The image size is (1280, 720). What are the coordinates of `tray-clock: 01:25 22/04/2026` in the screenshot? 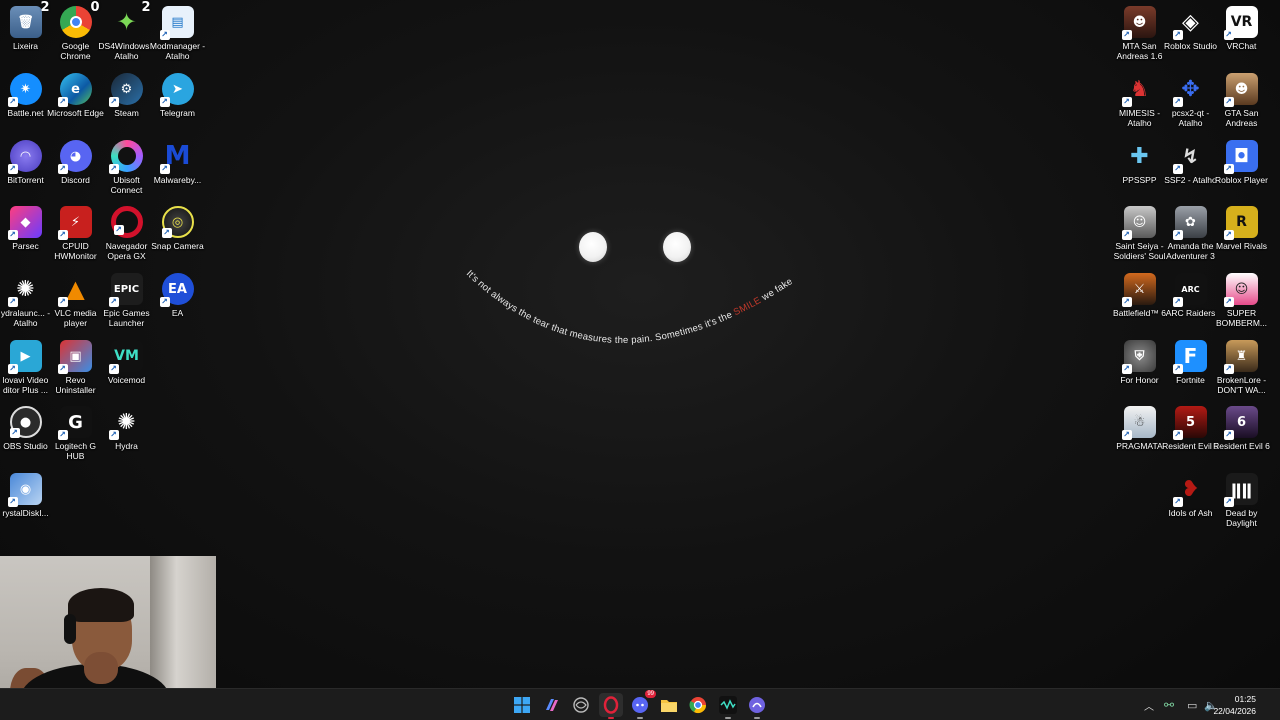 It's located at (1234, 705).